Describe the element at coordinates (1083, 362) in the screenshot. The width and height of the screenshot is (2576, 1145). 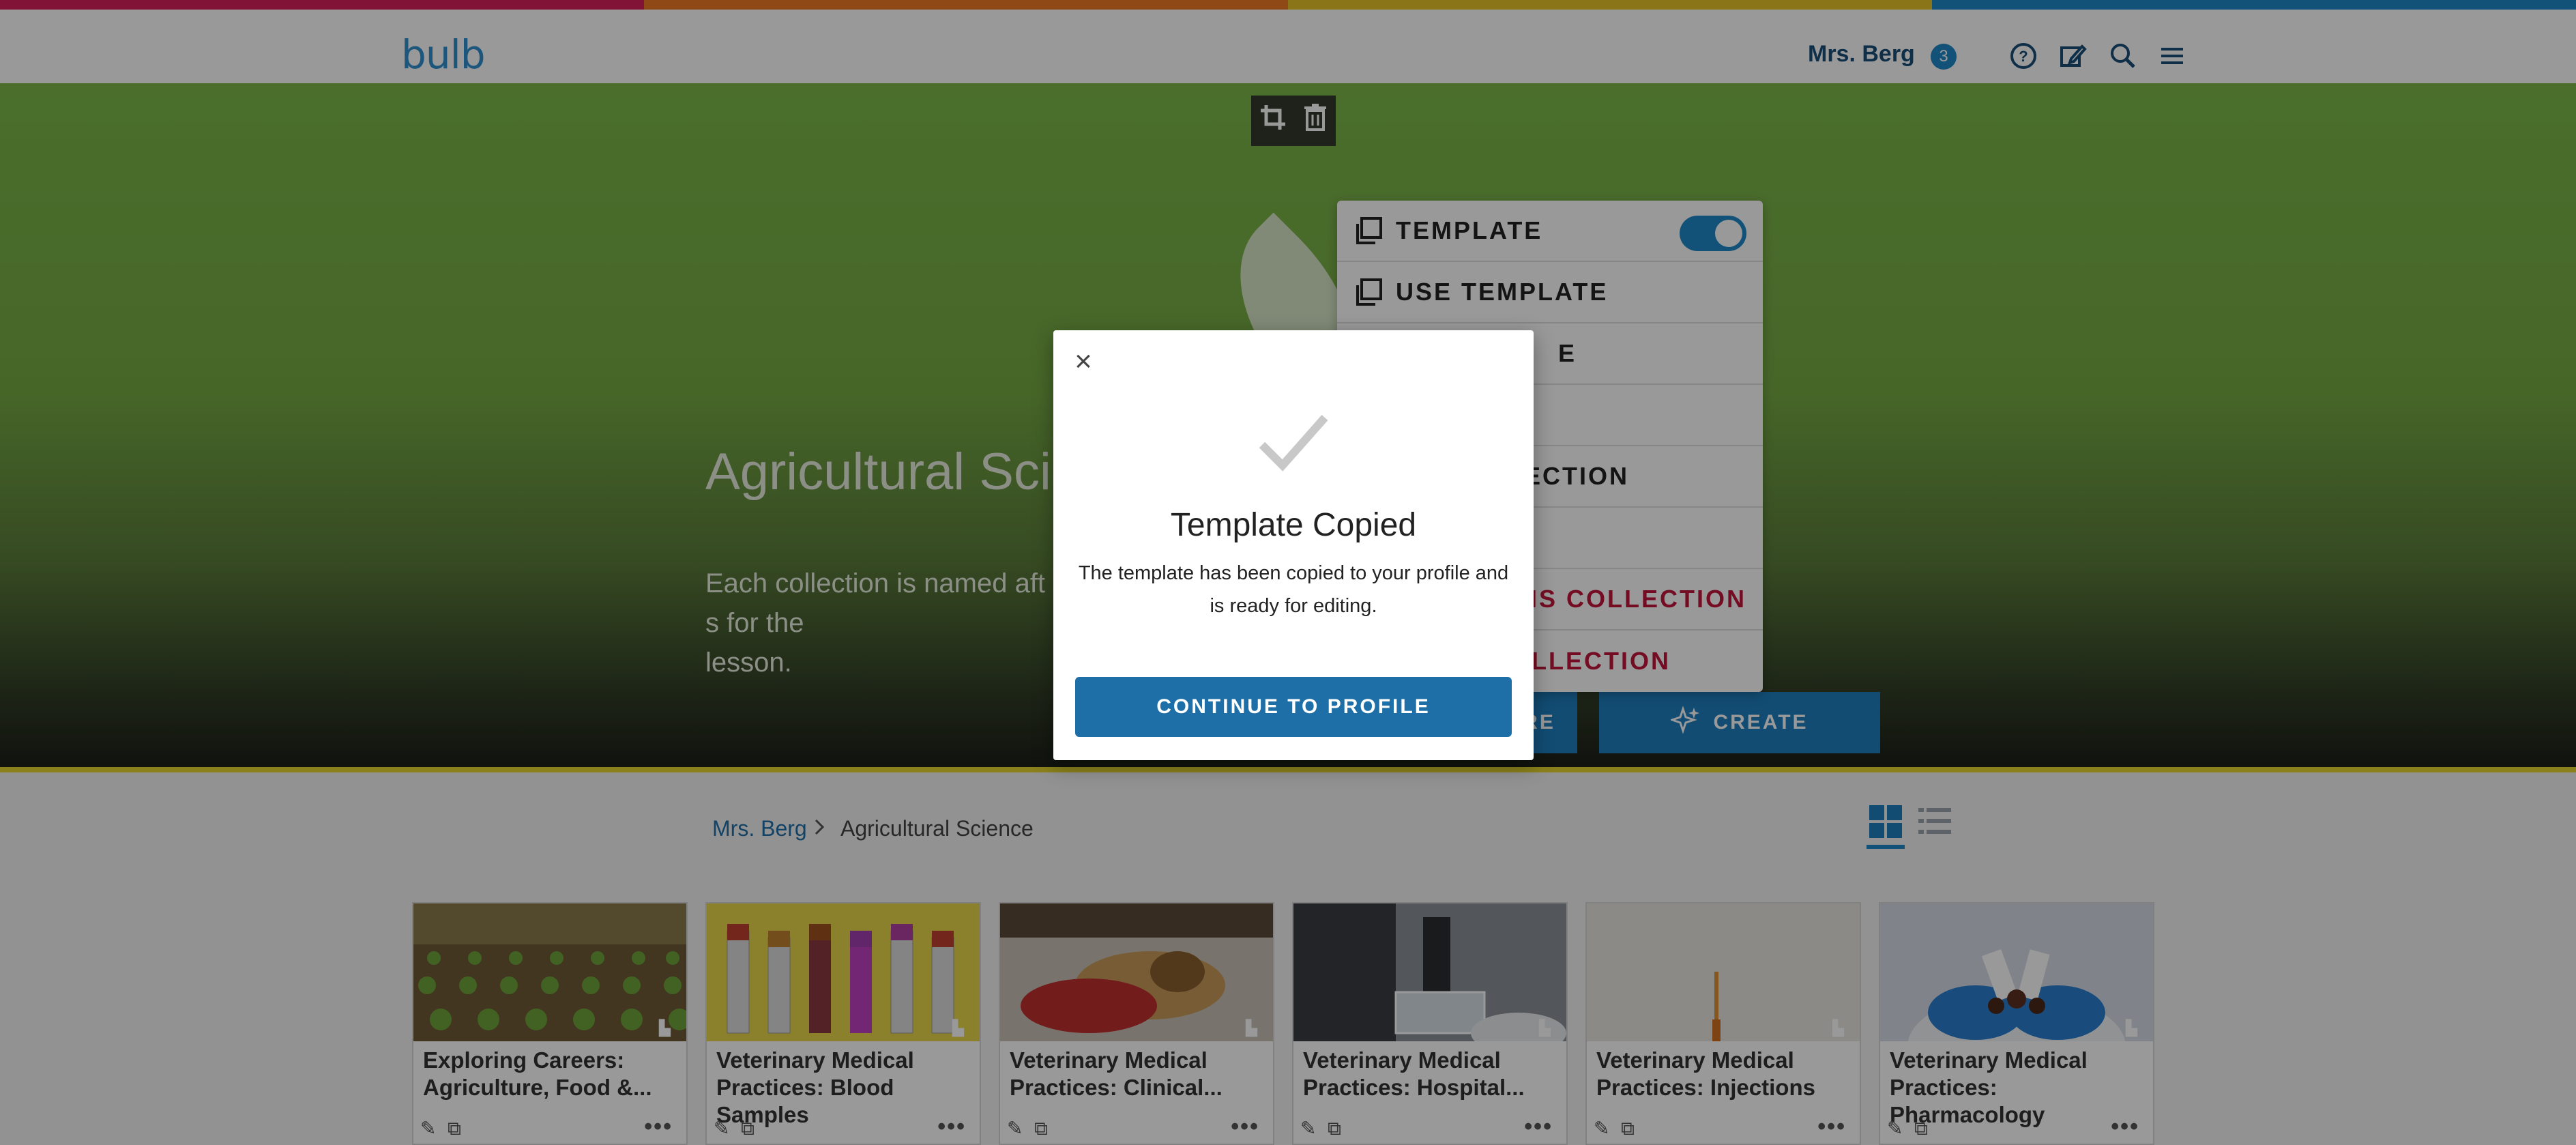
I see `close-icon: ×` at that location.